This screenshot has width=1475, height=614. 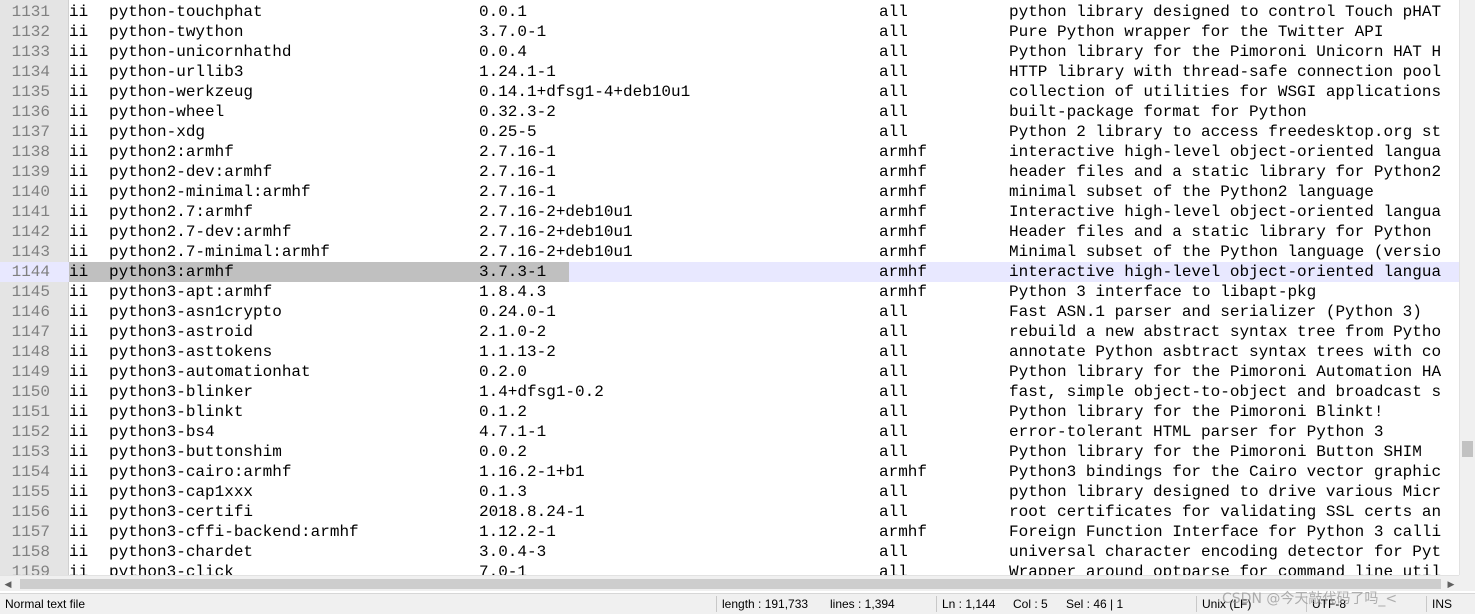 I want to click on package-description: built-package format for Python, so click(x=1158, y=112).